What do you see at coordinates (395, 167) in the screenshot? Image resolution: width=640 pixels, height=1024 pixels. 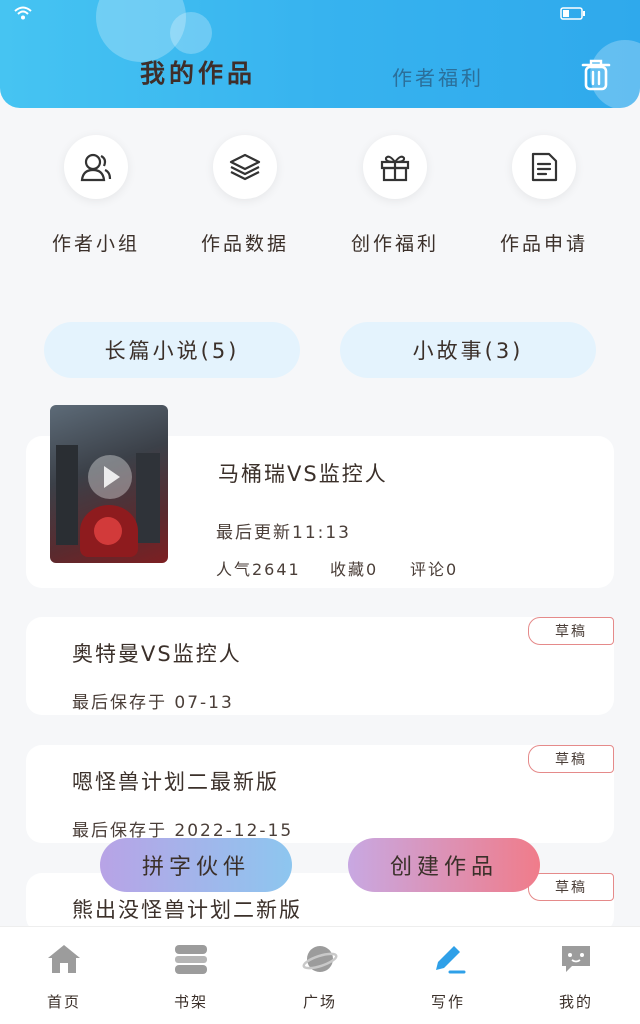 I see `gift-icon` at bounding box center [395, 167].